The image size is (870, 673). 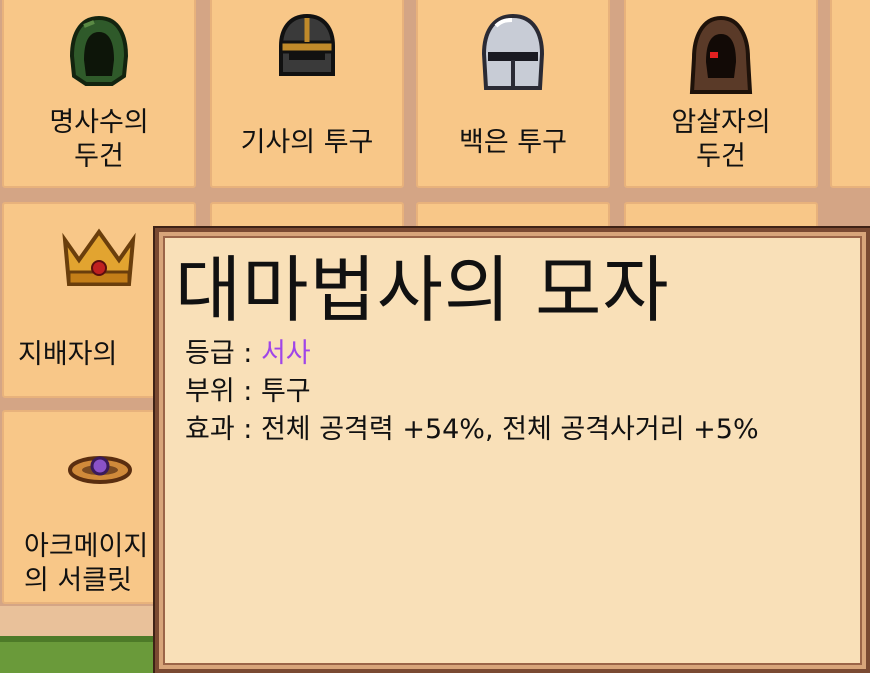 I want to click on tooltip-title: 대마법사의 모자, so click(x=422, y=290).